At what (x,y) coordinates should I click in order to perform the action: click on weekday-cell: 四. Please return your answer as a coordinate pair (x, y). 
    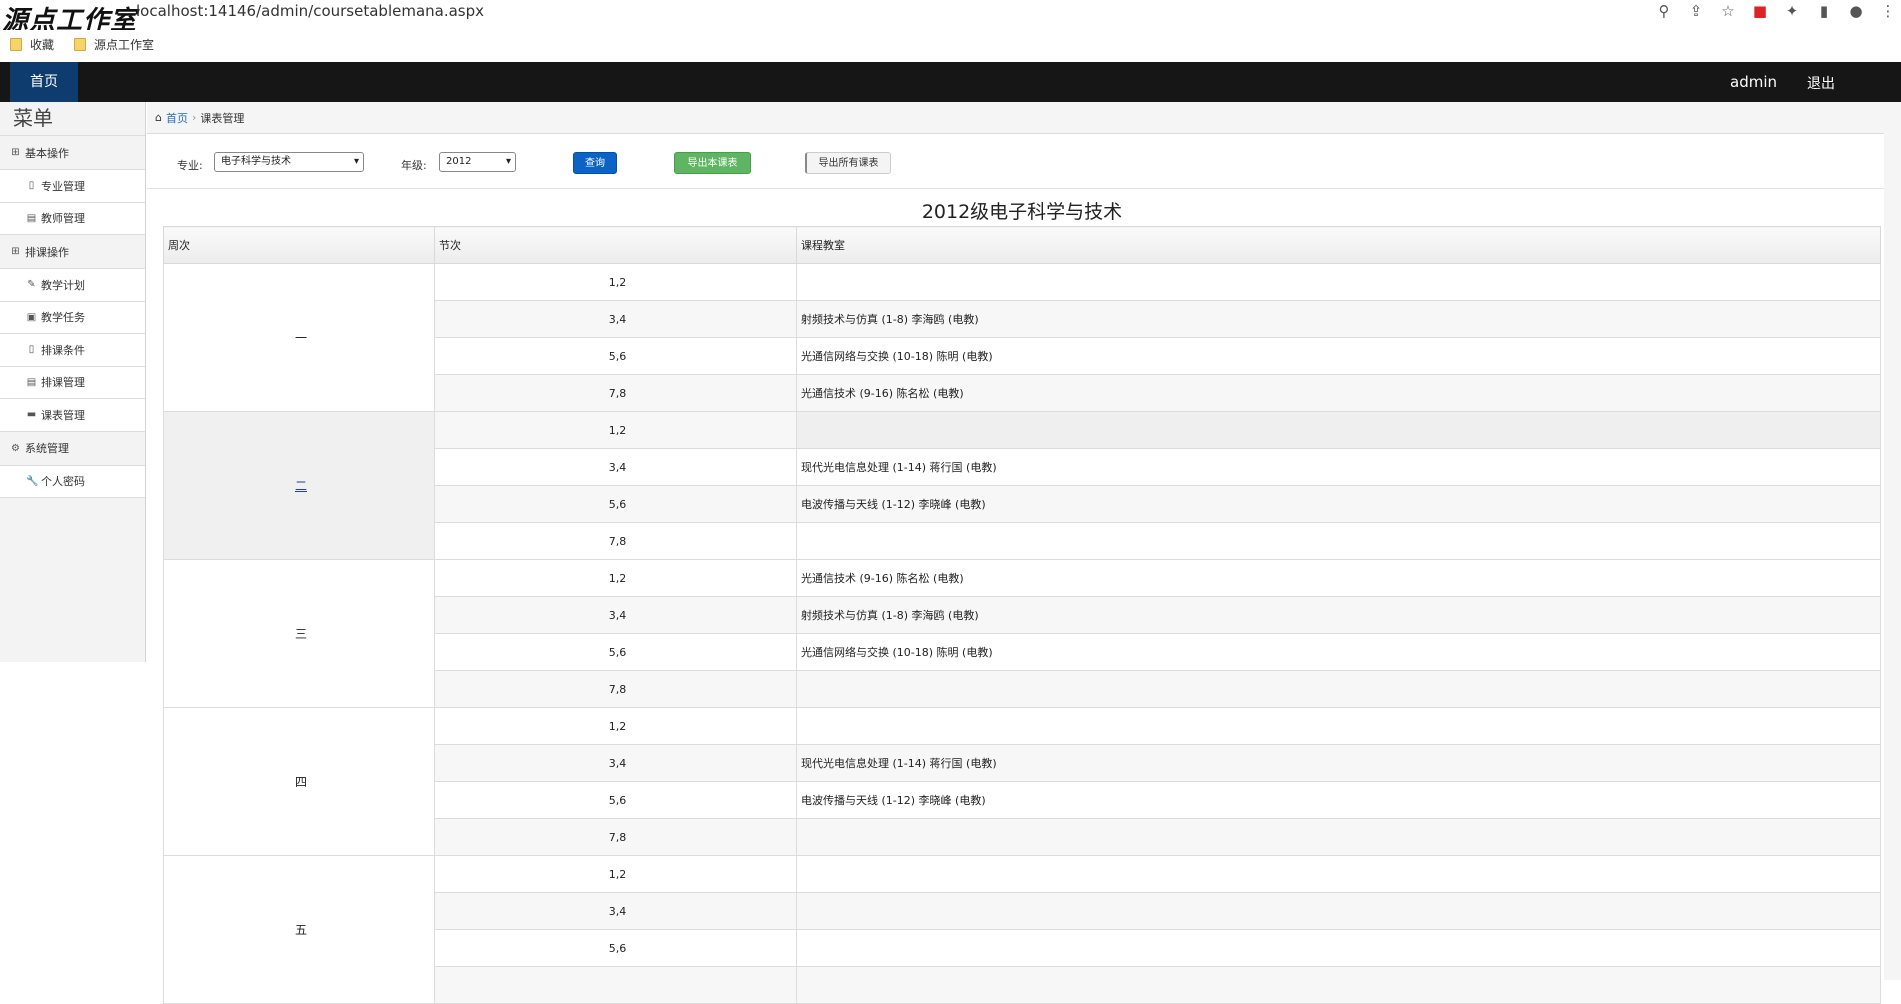
    Looking at the image, I should click on (299, 781).